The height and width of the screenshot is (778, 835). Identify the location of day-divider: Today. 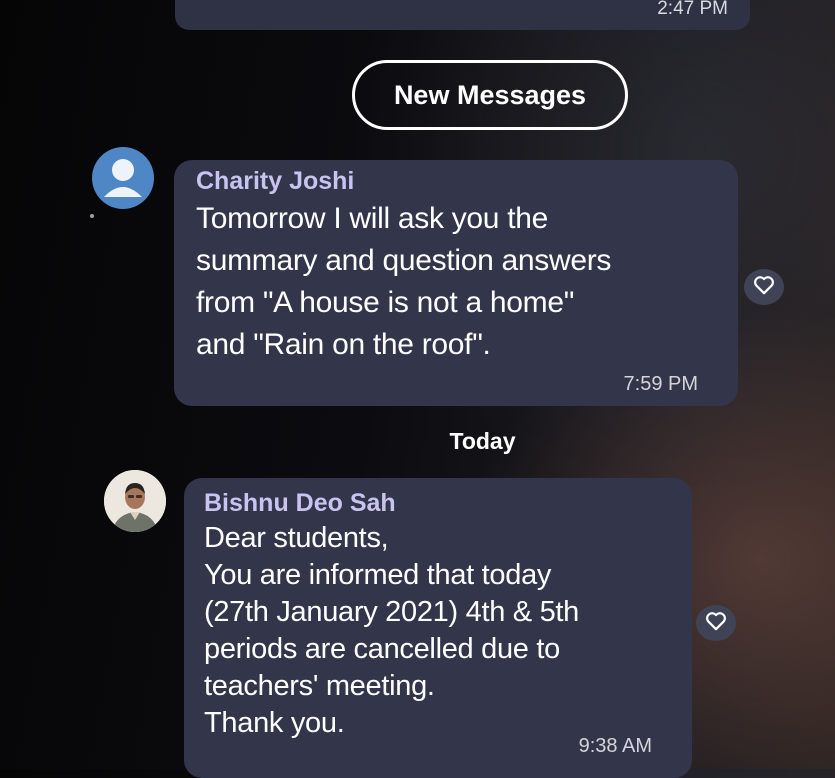
(482, 441).